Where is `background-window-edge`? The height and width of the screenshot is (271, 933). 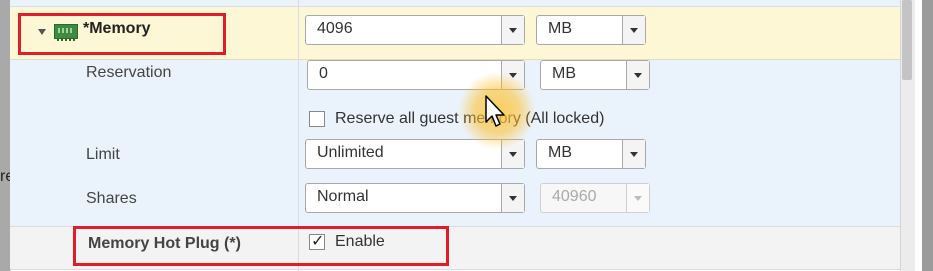 background-window-edge is located at coordinates (5, 135).